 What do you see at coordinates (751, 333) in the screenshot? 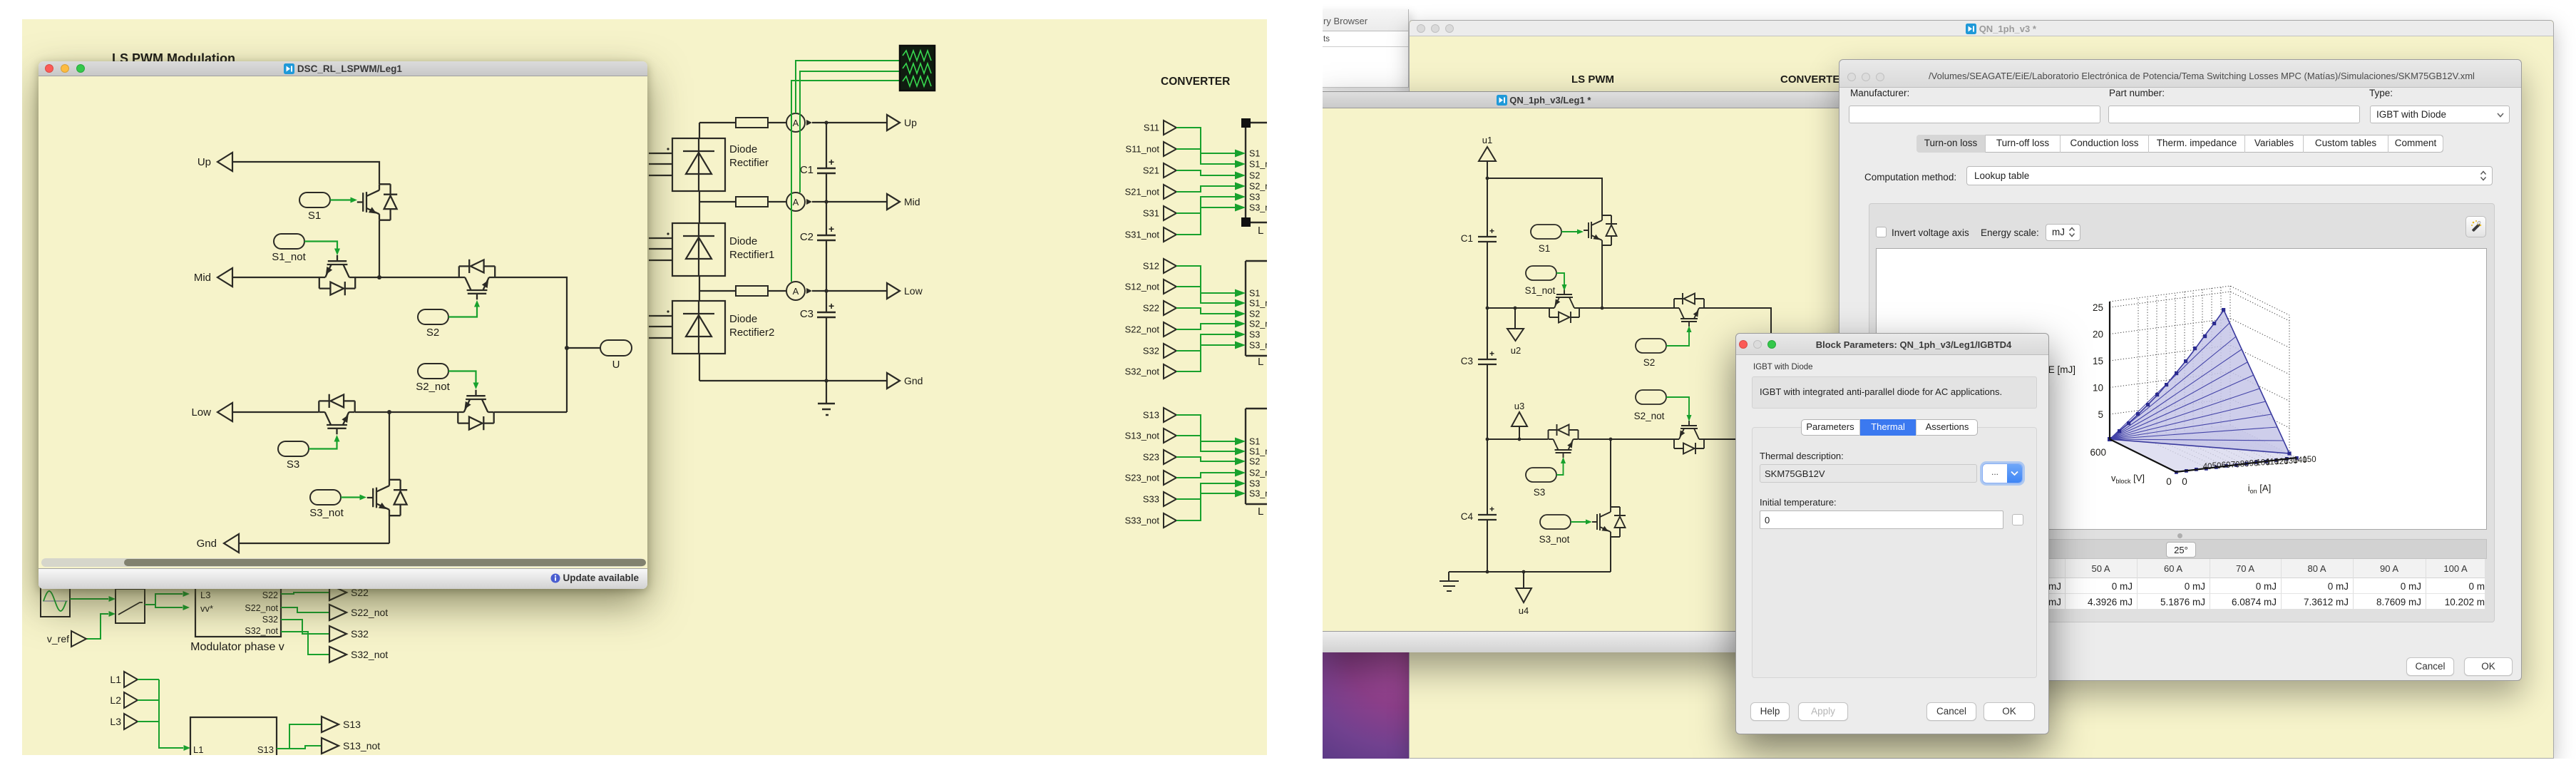
I see `svg-text: Rectifier2` at bounding box center [751, 333].